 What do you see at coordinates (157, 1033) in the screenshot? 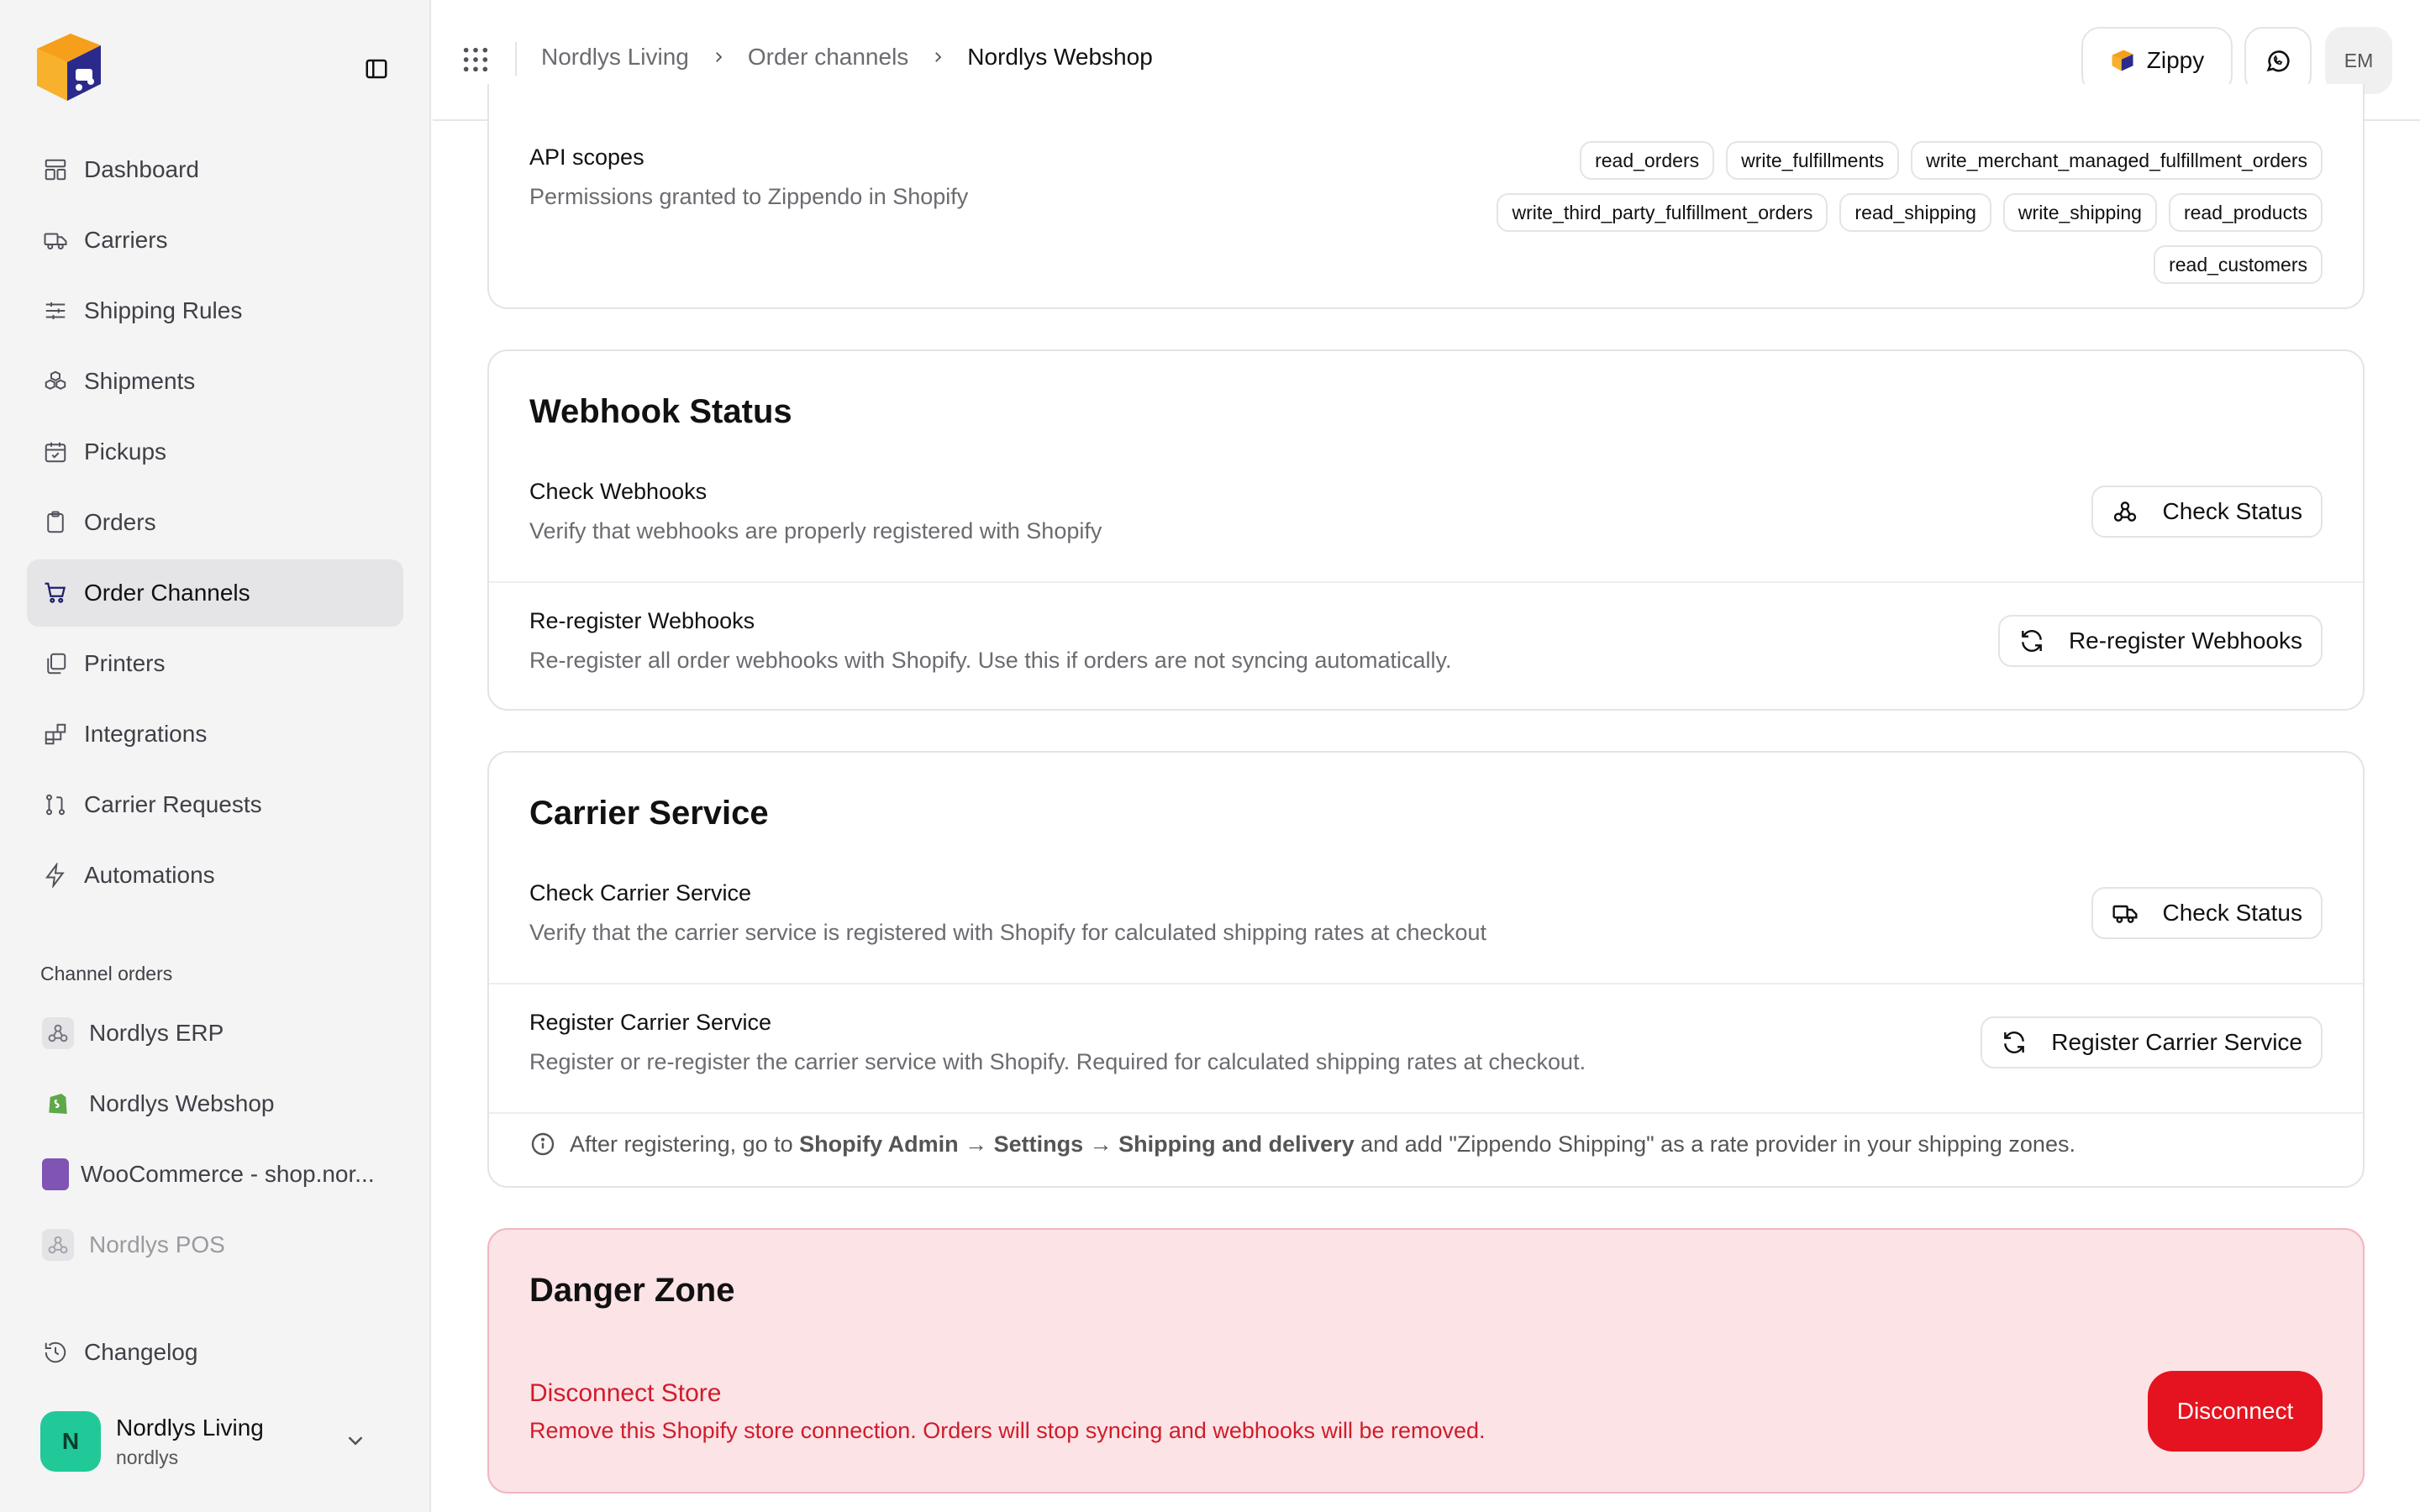
I see `channel-label: Nordlys ERP` at bounding box center [157, 1033].